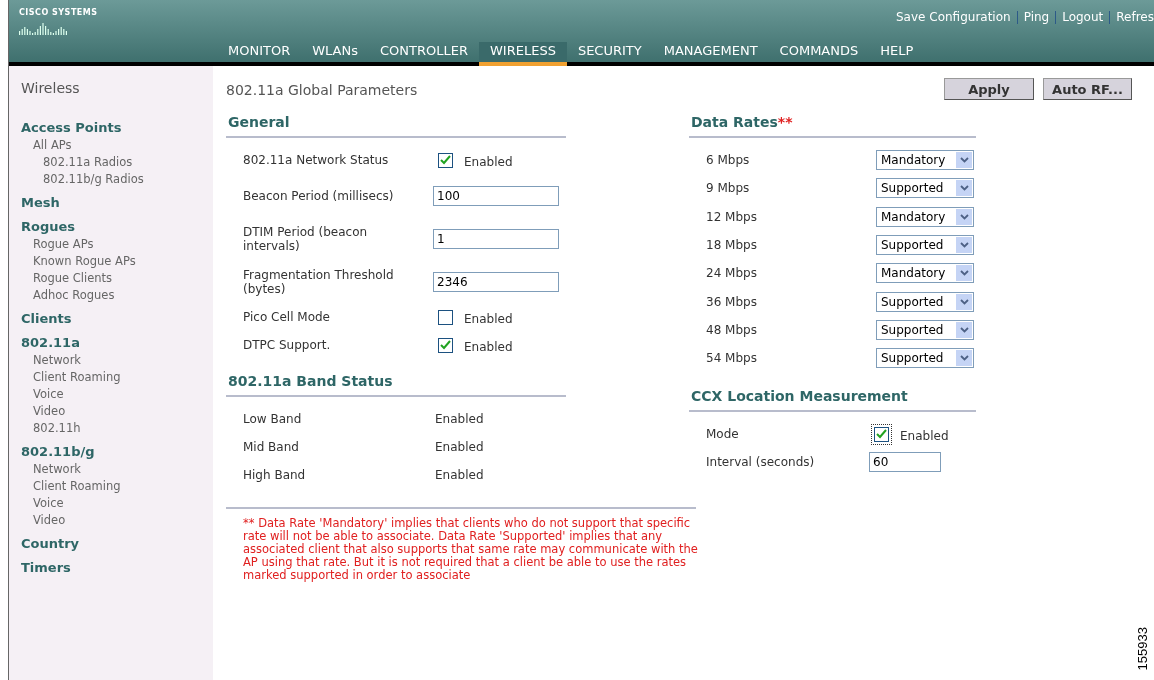 Image resolution: width=1154 pixels, height=680 pixels. I want to click on checkbox, so click(881, 434).